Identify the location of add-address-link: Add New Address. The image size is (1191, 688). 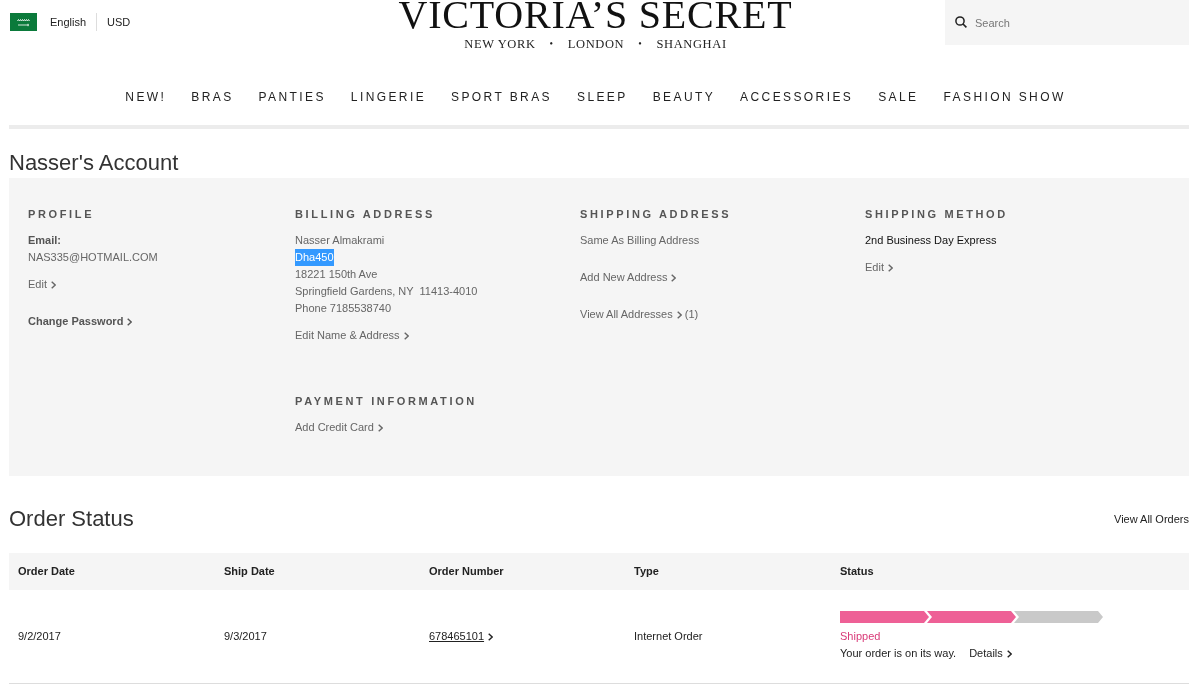
(628, 277).